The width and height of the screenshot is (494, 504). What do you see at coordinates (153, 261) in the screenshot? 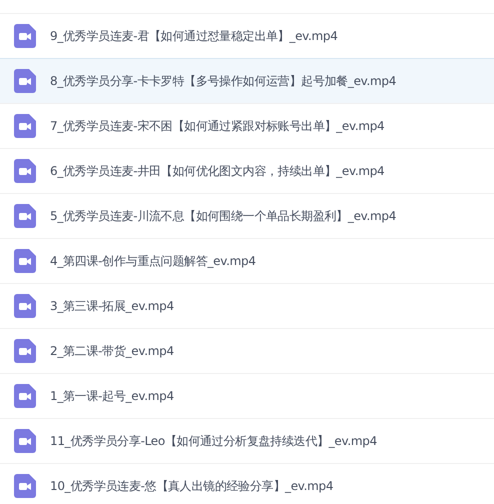
I see `file-name: 4_第四课-创作与重点问题解答_ev.mp4` at bounding box center [153, 261].